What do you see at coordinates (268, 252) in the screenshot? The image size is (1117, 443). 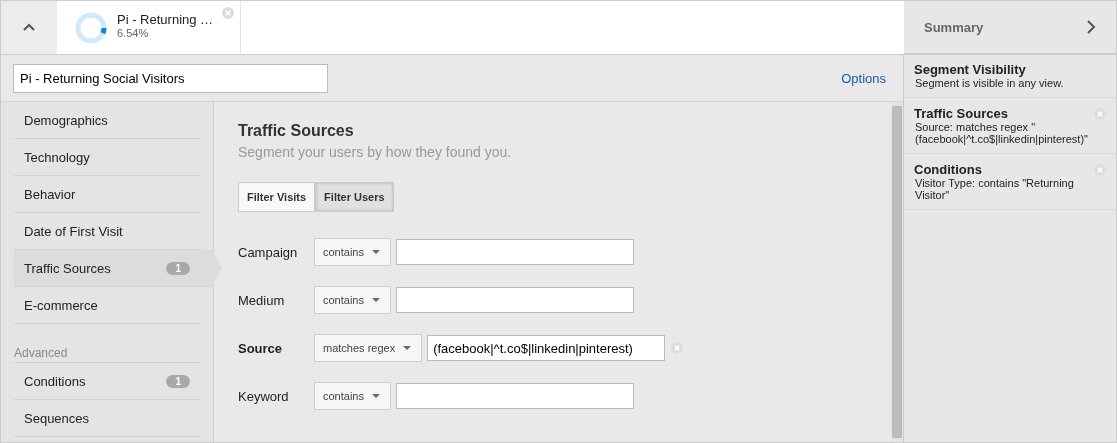 I see `filter-label: Campaign` at bounding box center [268, 252].